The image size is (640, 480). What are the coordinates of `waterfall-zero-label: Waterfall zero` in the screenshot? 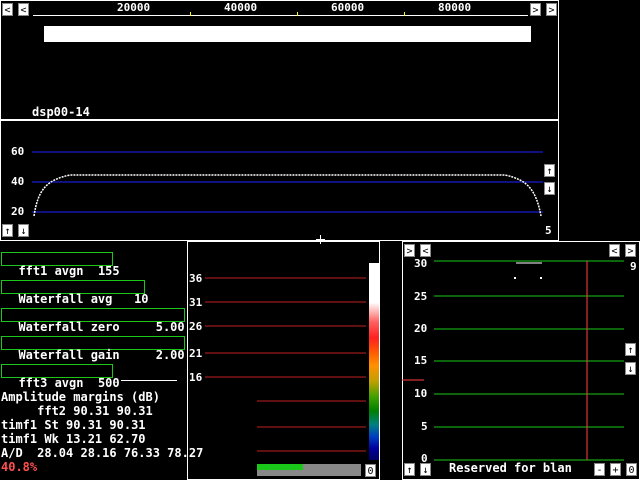 It's located at (69, 327).